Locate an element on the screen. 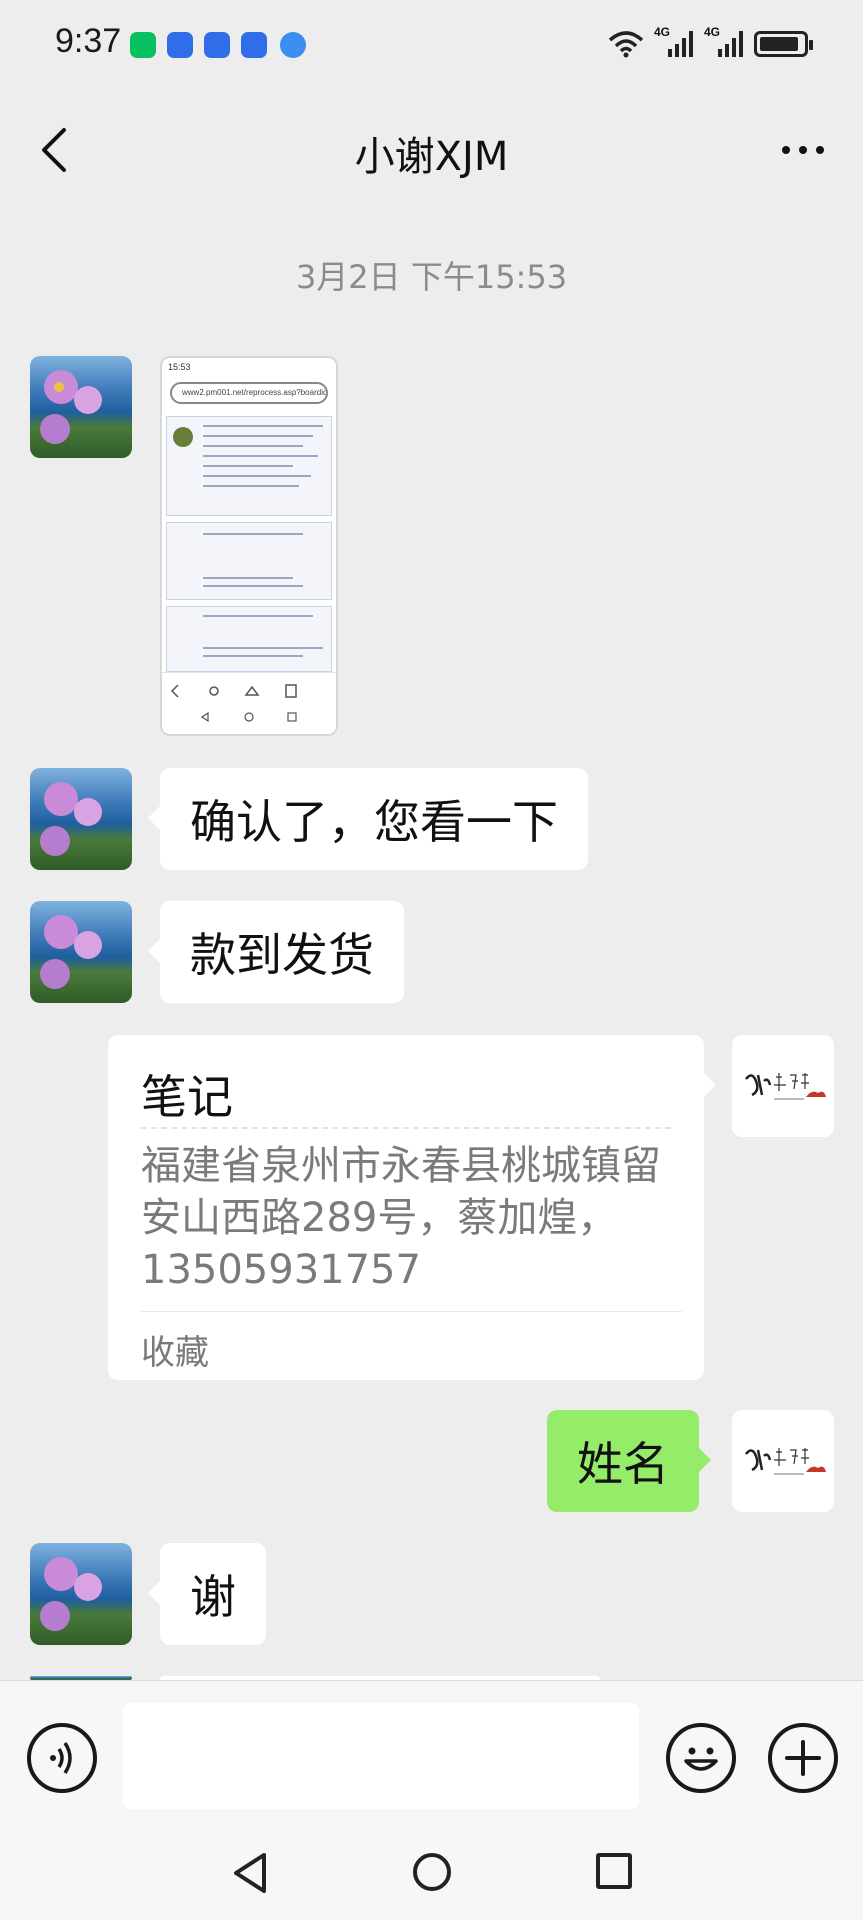 The image size is (863, 1920). received-message-bubble: 谢 is located at coordinates (207, 1594).